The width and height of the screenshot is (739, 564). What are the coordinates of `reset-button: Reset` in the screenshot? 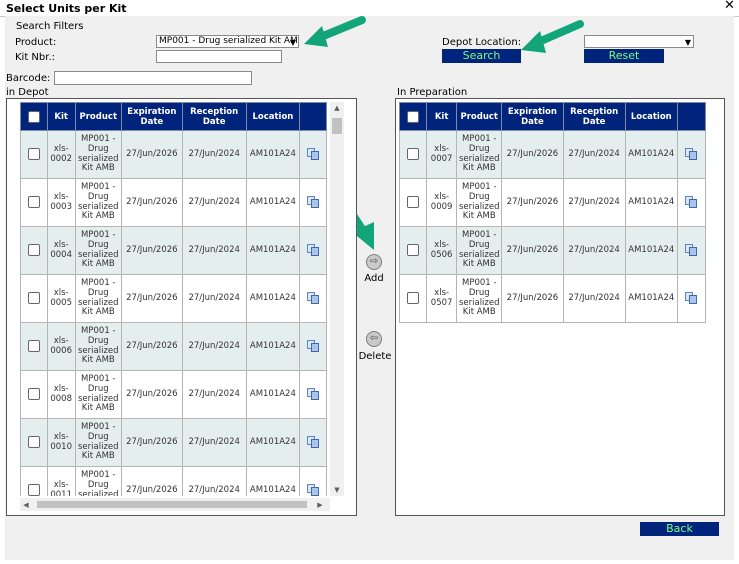 It's located at (624, 56).